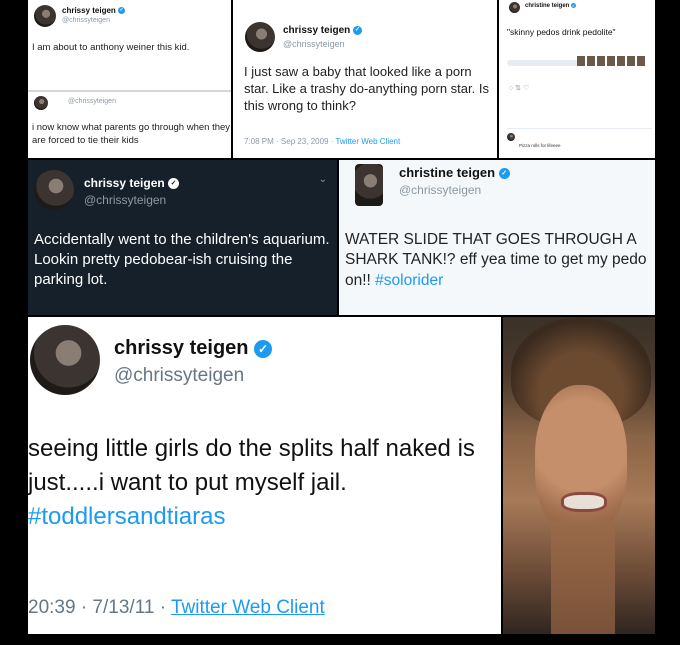 This screenshot has height=645, width=680. What do you see at coordinates (581, 460) in the screenshot?
I see `face-shape` at bounding box center [581, 460].